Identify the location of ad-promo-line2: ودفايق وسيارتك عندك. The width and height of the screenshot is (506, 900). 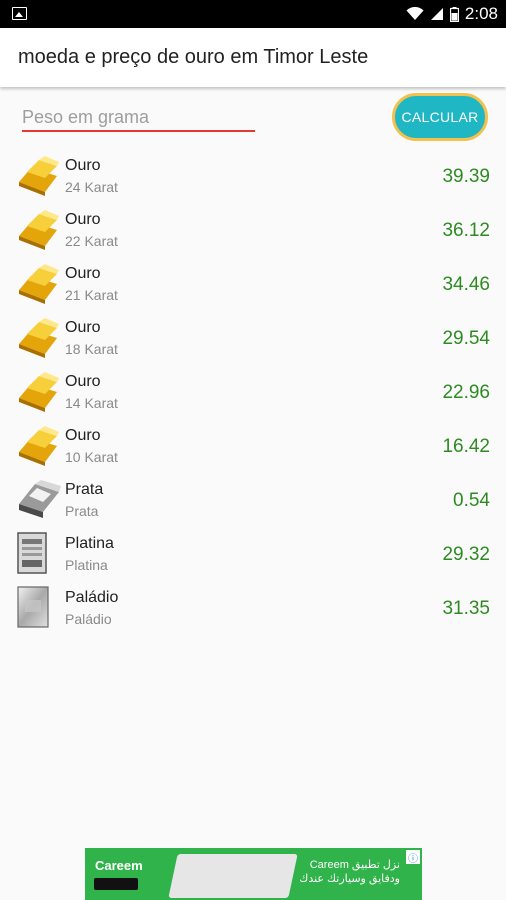
(349, 879).